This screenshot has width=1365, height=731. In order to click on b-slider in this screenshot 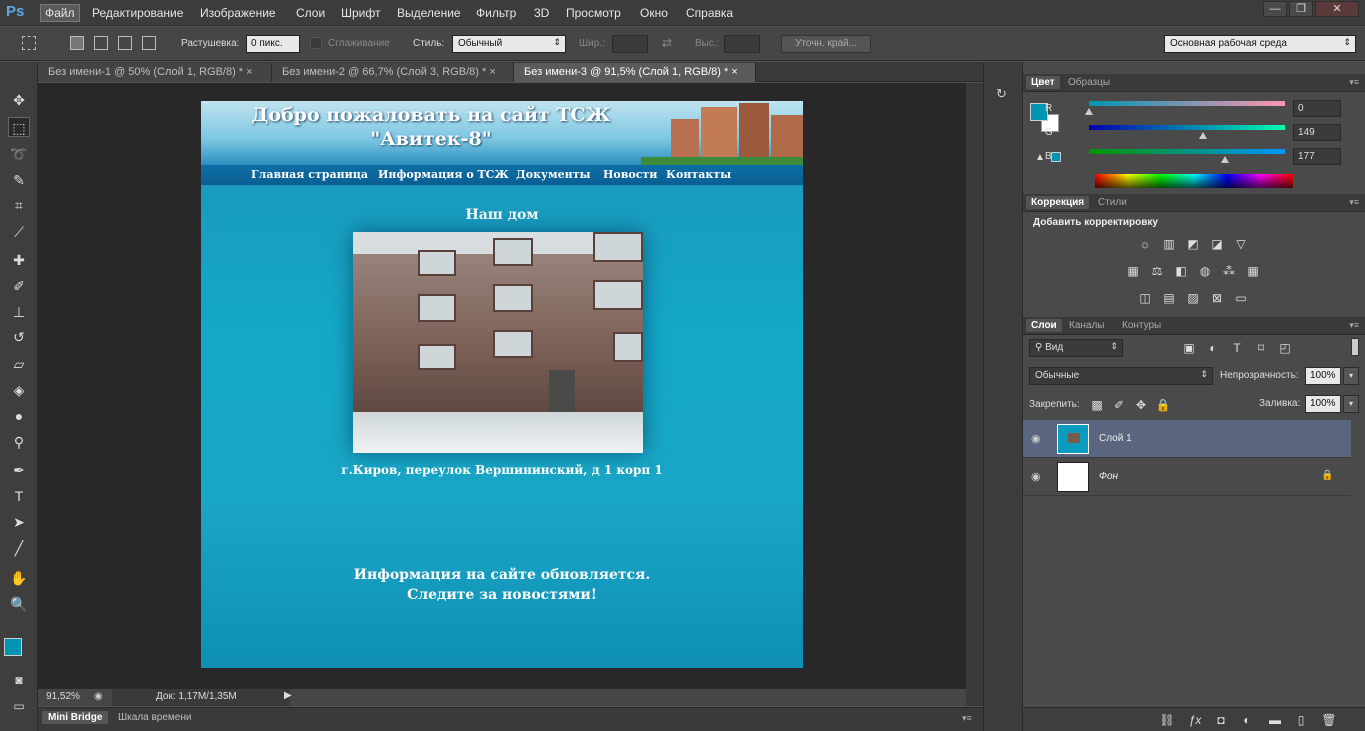, I will do `click(1187, 151)`.